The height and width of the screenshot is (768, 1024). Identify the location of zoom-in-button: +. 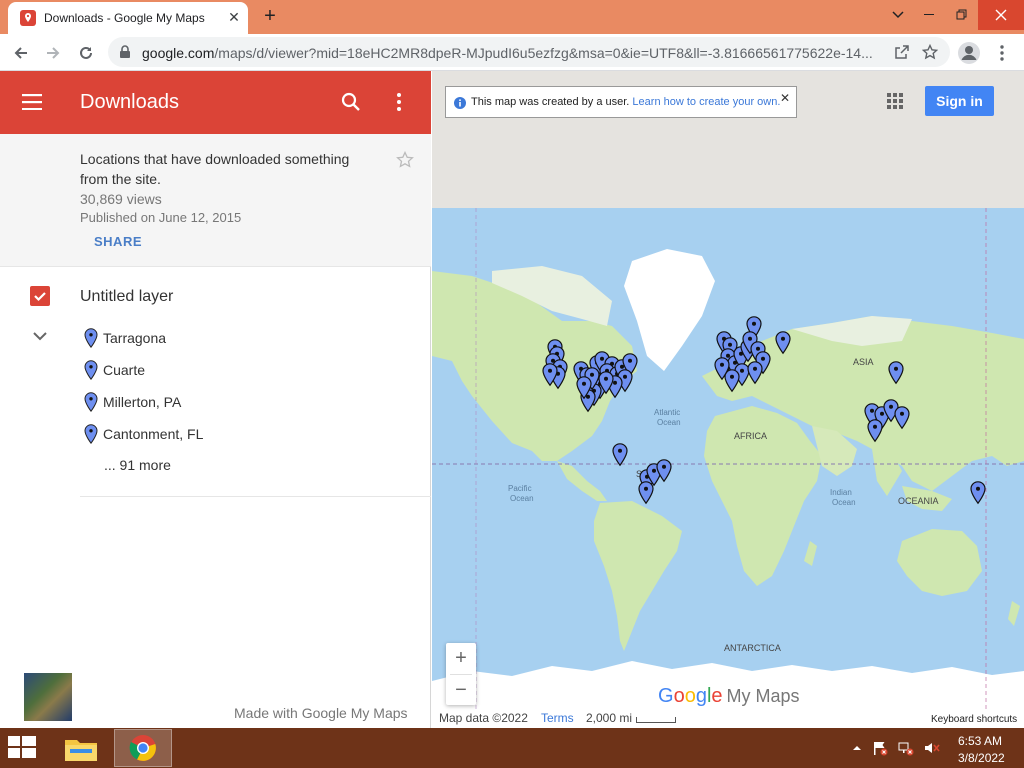
(461, 658).